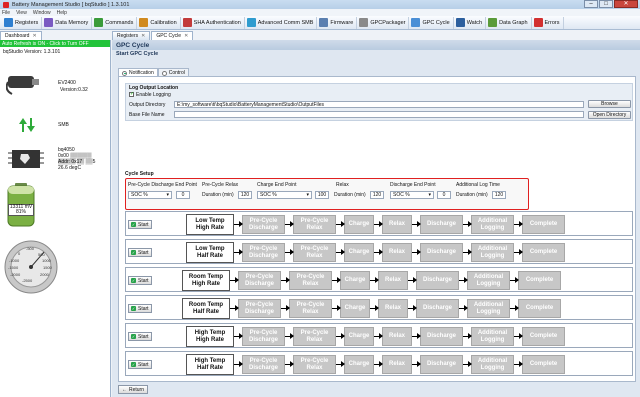  What do you see at coordinates (626, 4) in the screenshot?
I see `close-button: ✕` at bounding box center [626, 4].